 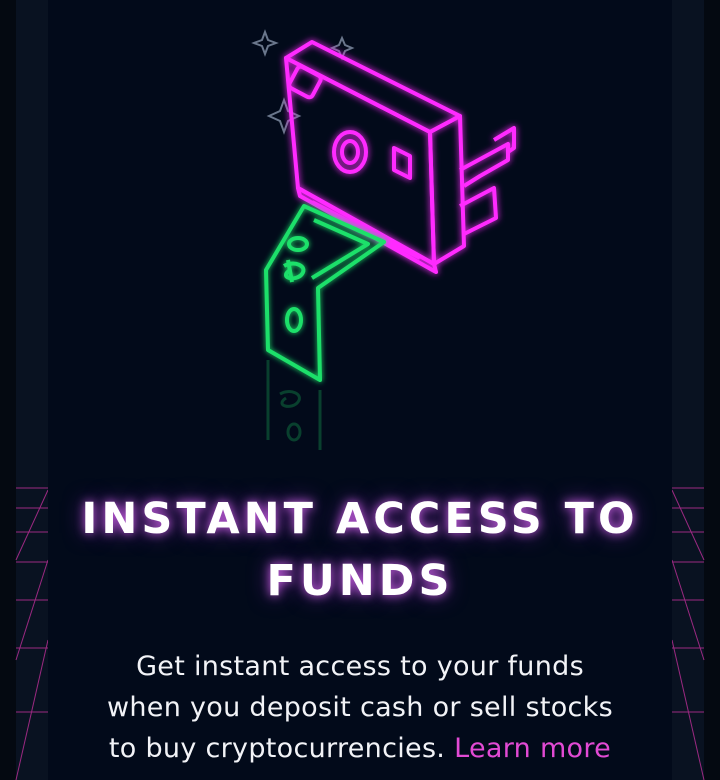 What do you see at coordinates (277, 748) in the screenshot?
I see `description-line-3-text: to buy cryptocurrencies.` at bounding box center [277, 748].